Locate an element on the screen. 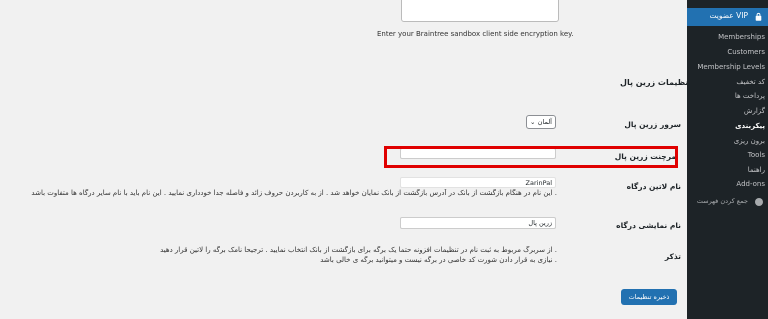 The width and height of the screenshot is (768, 319). collapse-menu-button: جمع کردن فهرست is located at coordinates (727, 203).